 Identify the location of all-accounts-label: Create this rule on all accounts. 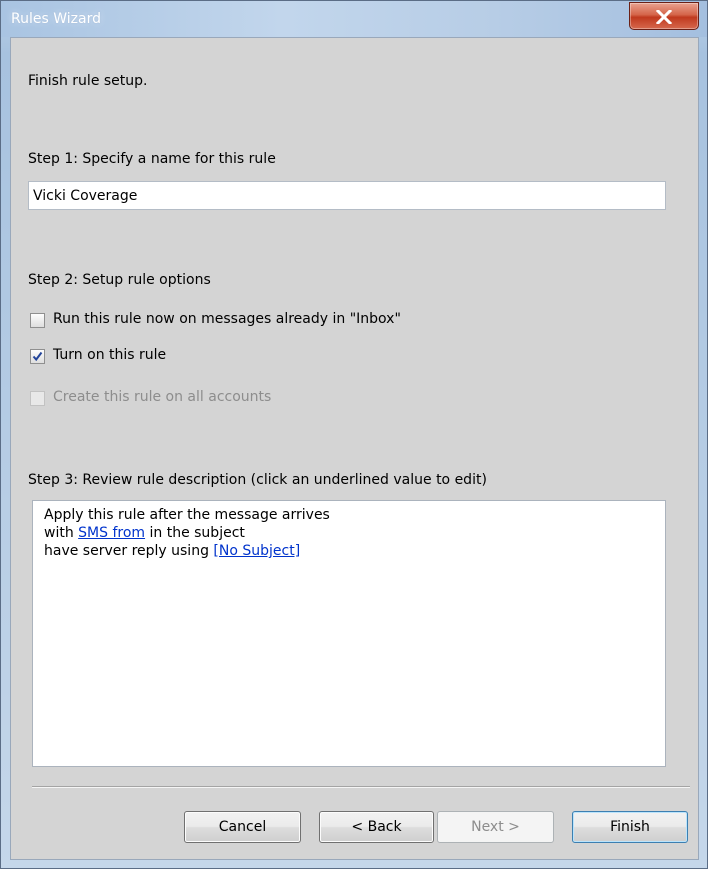
(162, 397).